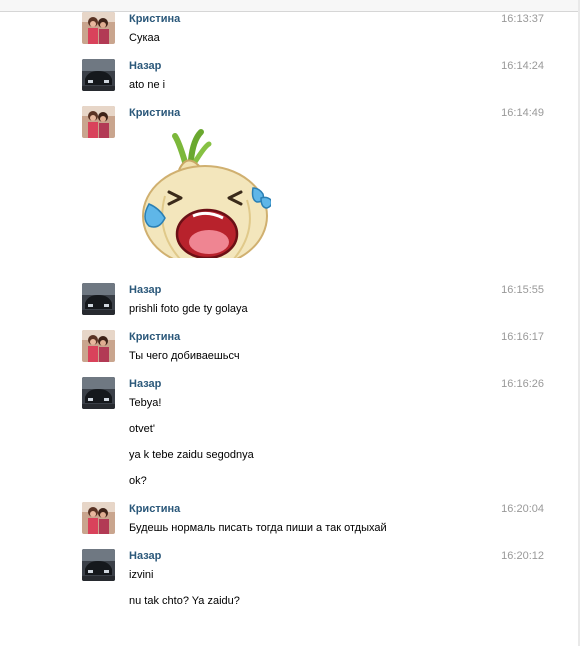 The image size is (580, 646). I want to click on crying-onion-sticker, so click(204, 194).